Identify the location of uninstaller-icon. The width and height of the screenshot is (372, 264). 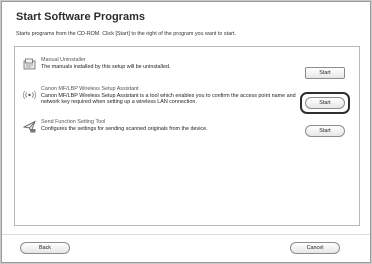
(29, 64).